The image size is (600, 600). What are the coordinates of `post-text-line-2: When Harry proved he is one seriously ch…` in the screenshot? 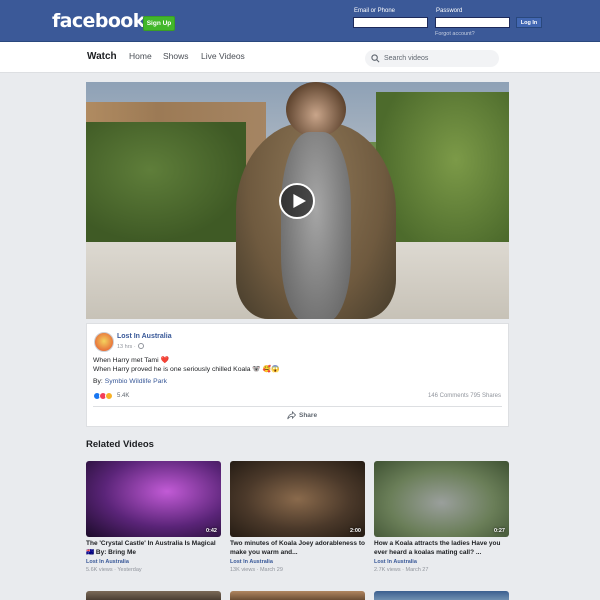 It's located at (186, 369).